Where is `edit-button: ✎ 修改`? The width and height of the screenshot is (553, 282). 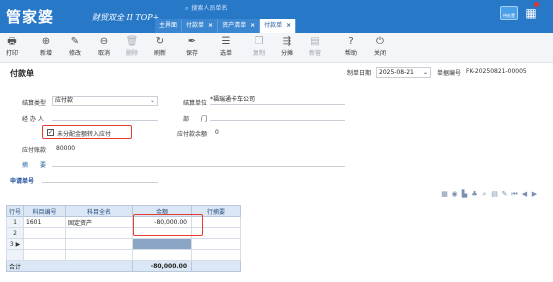 edit-button: ✎ 修改 is located at coordinates (75, 46).